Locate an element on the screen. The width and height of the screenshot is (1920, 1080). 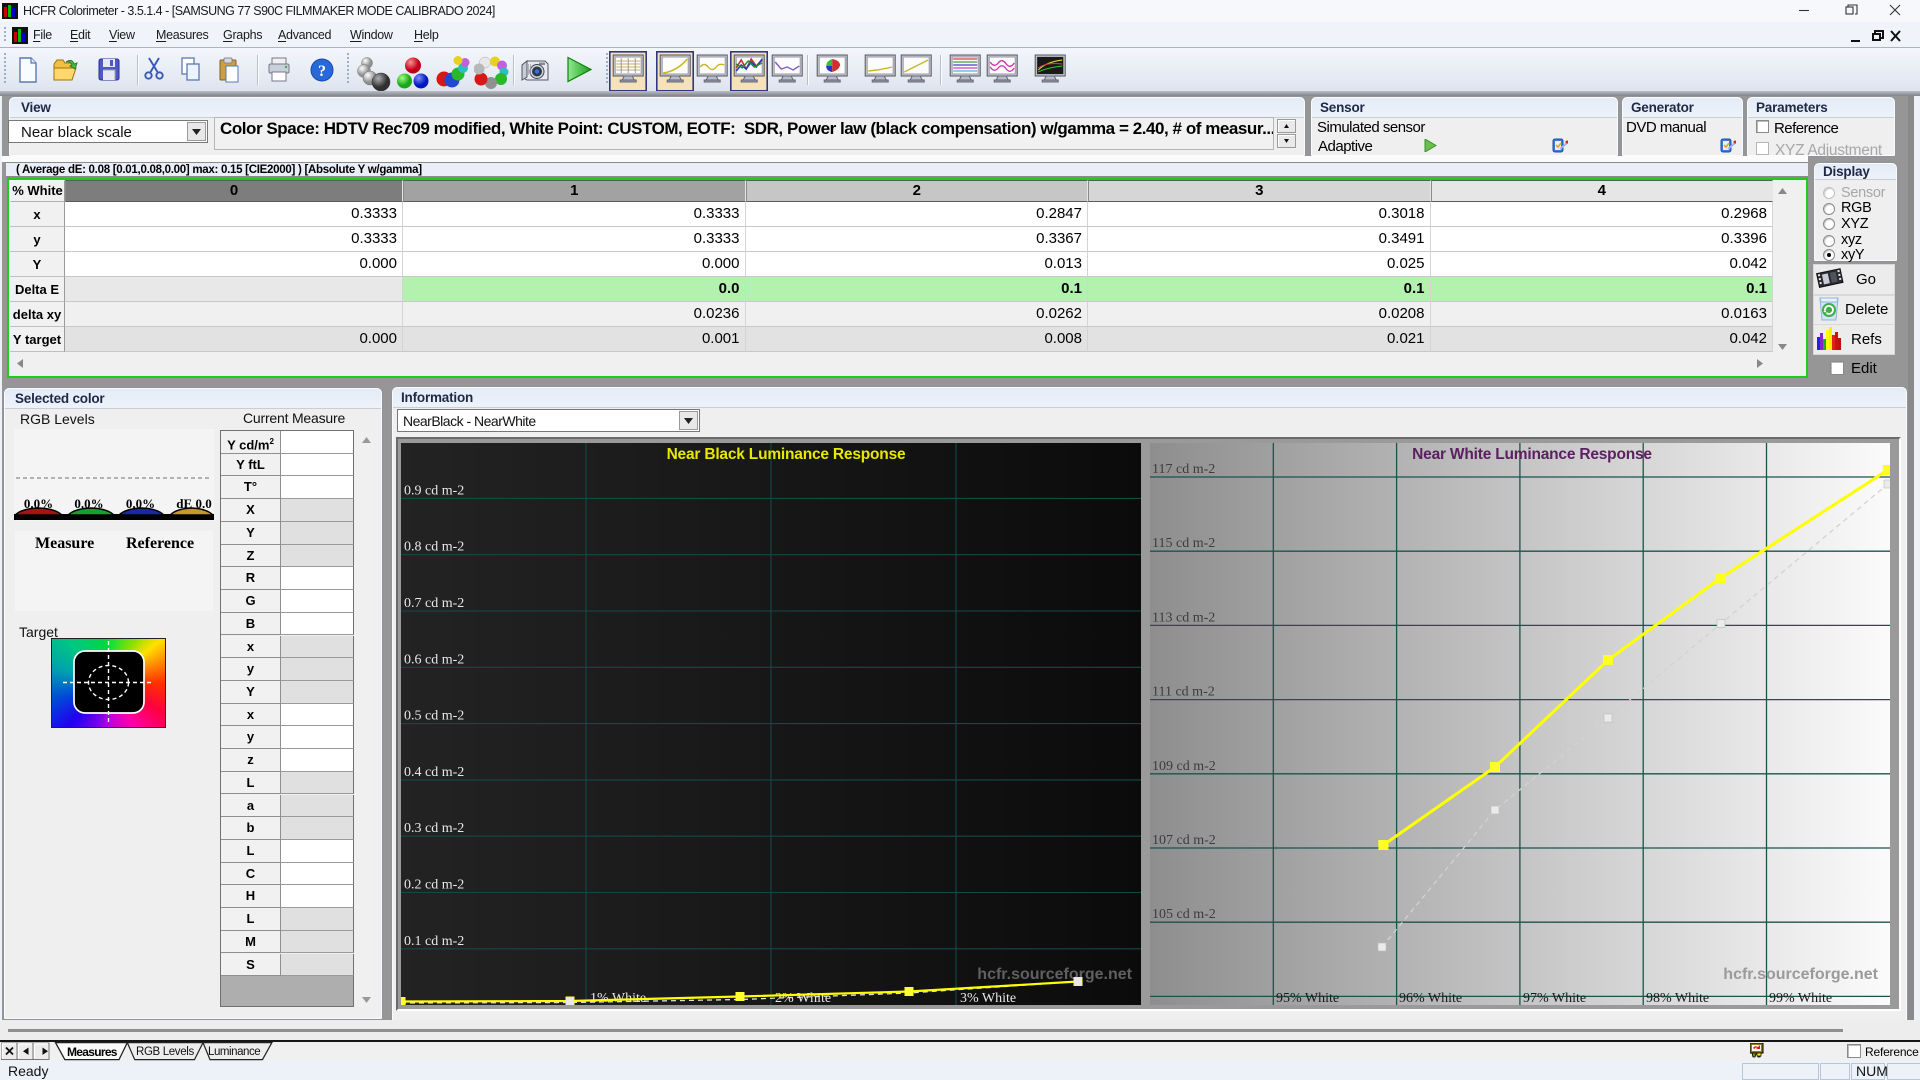
svg-text: RGB Levels is located at coordinates (165, 1052).